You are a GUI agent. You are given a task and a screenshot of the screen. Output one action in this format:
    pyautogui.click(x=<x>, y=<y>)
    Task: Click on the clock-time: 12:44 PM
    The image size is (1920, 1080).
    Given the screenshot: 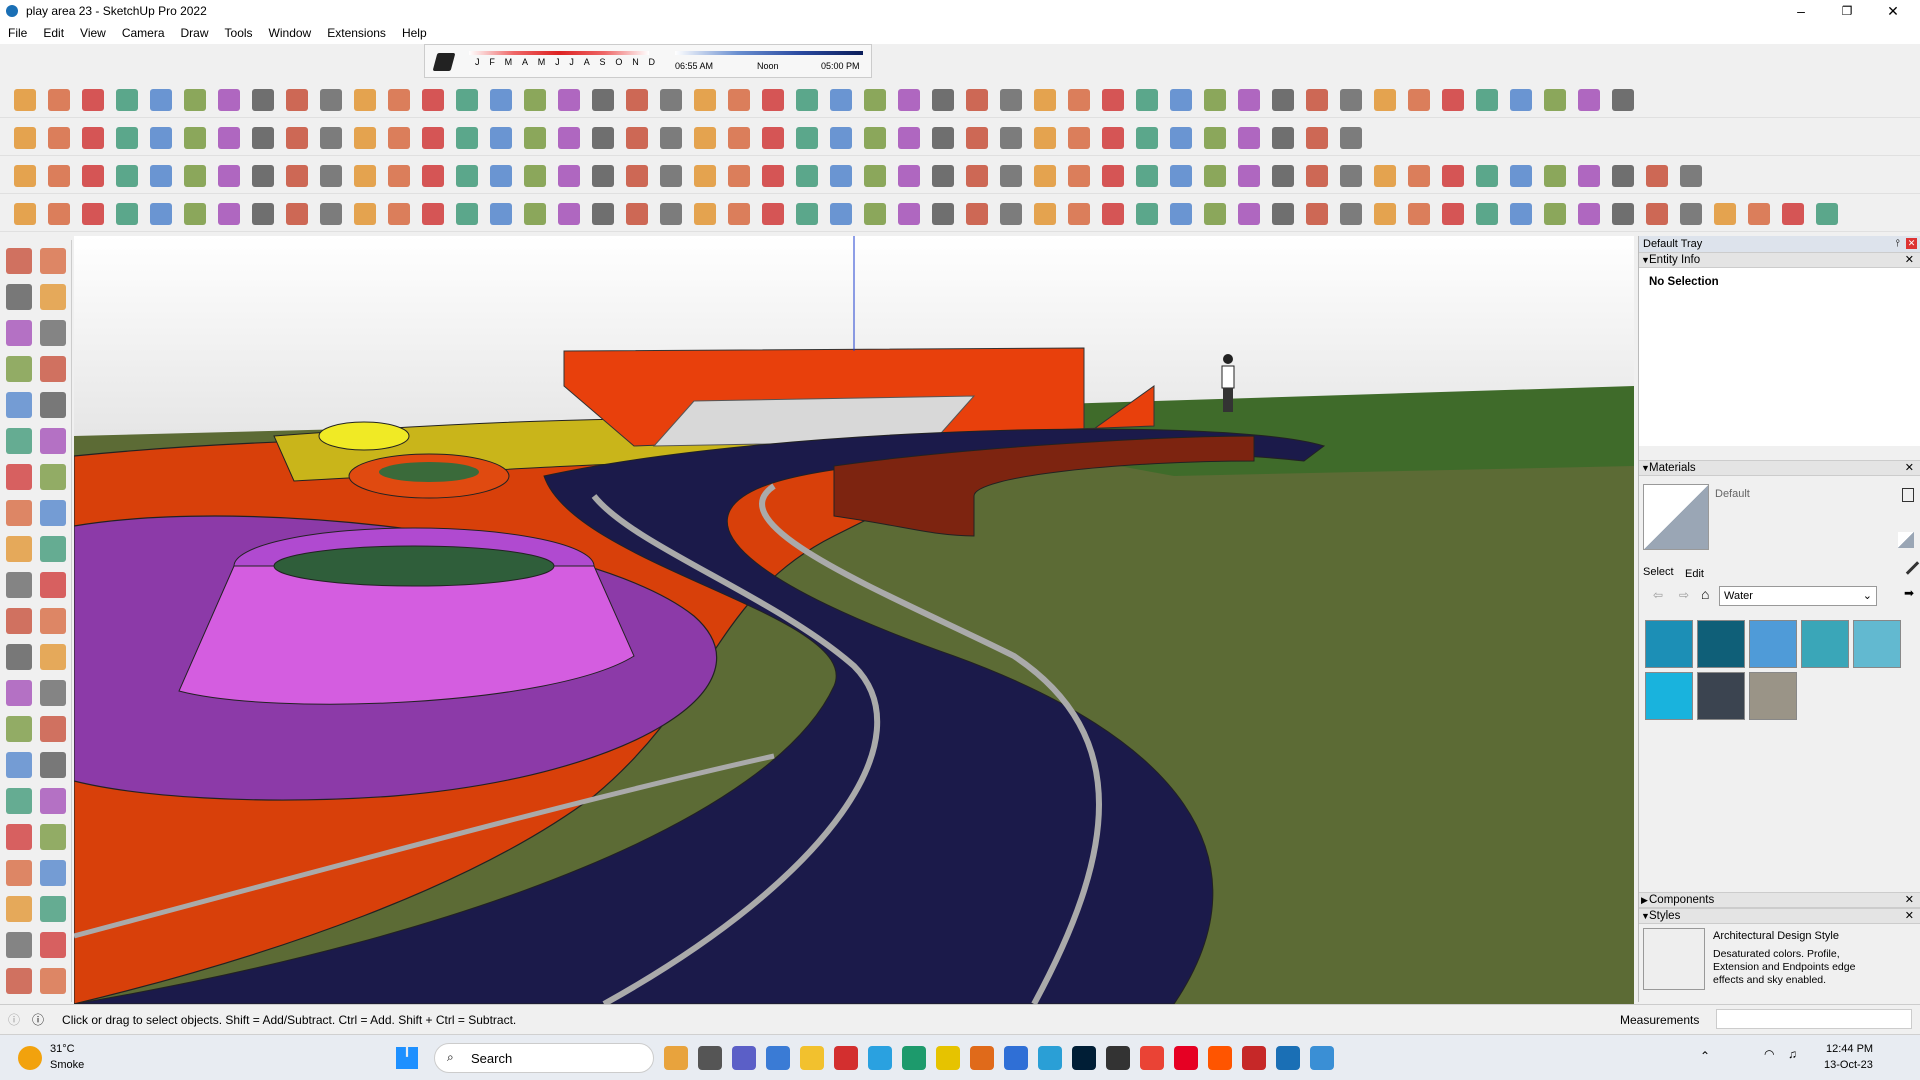 What is the action you would take?
    pyautogui.click(x=1849, y=1049)
    